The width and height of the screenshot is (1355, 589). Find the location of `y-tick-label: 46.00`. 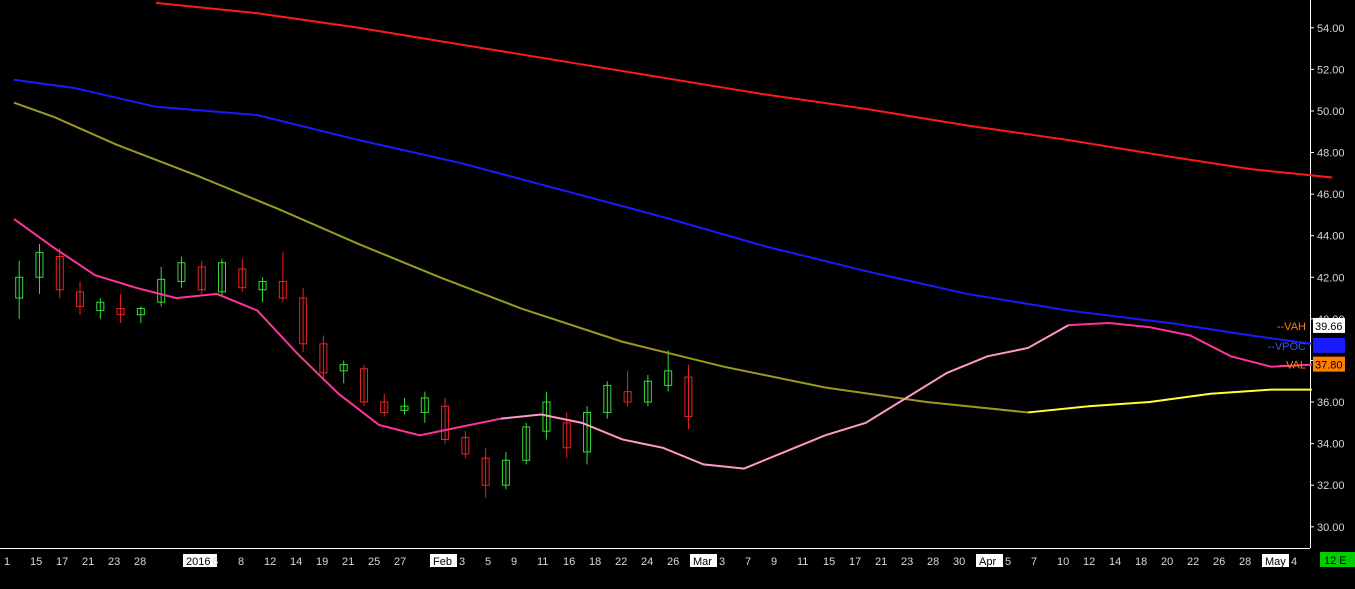

y-tick-label: 46.00 is located at coordinates (1331, 195).